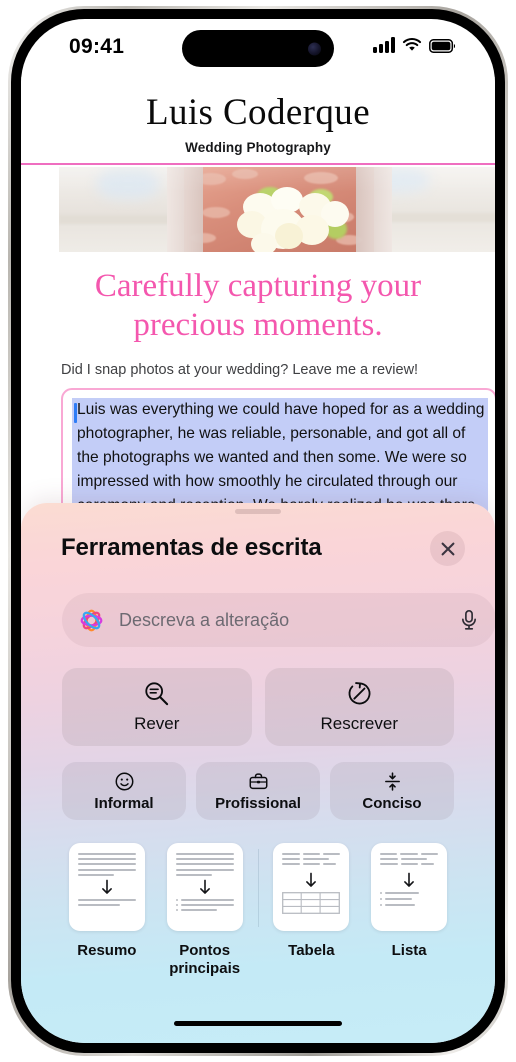 The image size is (516, 1062). I want to click on tone-actions-row: Informal Profissional Conciso, so click(258, 791).